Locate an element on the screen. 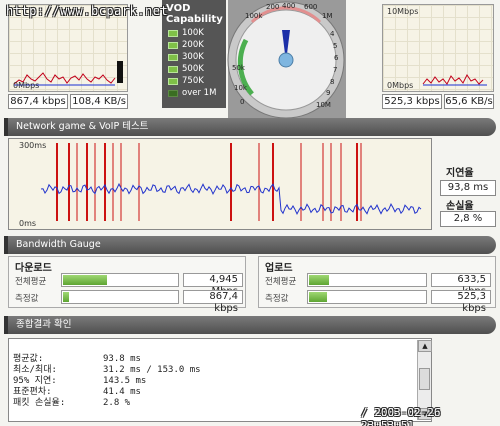 The width and height of the screenshot is (500, 426). vod-item: 100K is located at coordinates (194, 33).